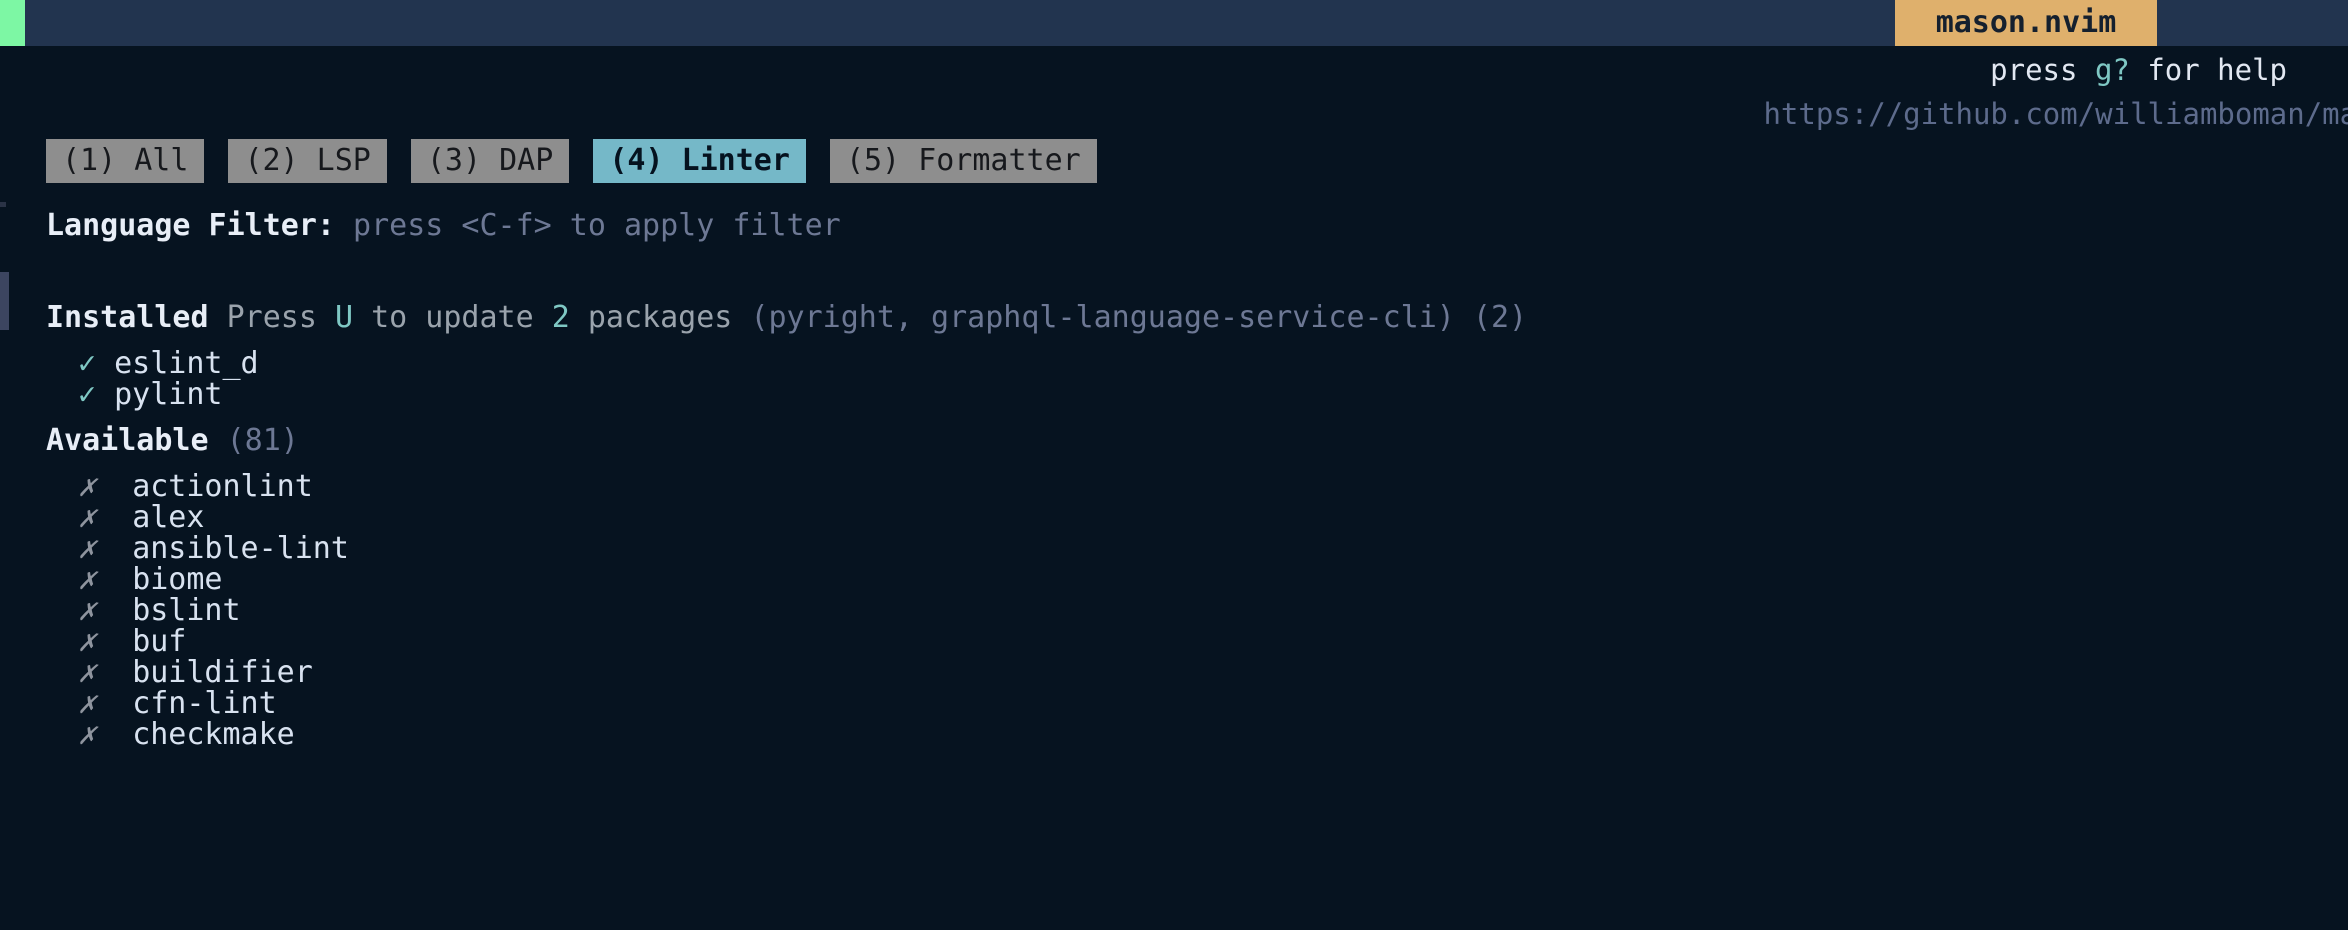 This screenshot has height=930, width=2348. Describe the element at coordinates (168, 394) in the screenshot. I see `installed-package-label: pylint` at that location.